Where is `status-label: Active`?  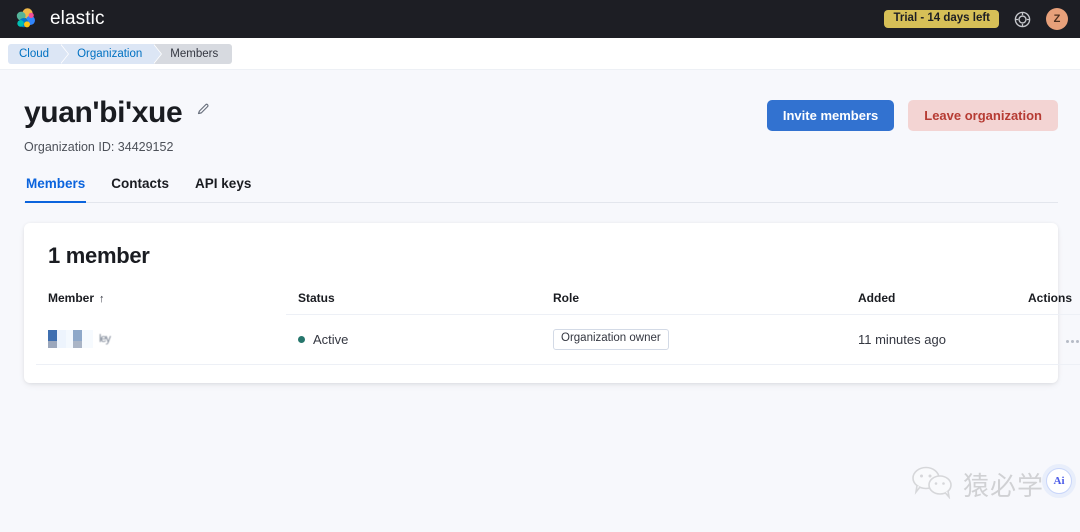 status-label: Active is located at coordinates (331, 339).